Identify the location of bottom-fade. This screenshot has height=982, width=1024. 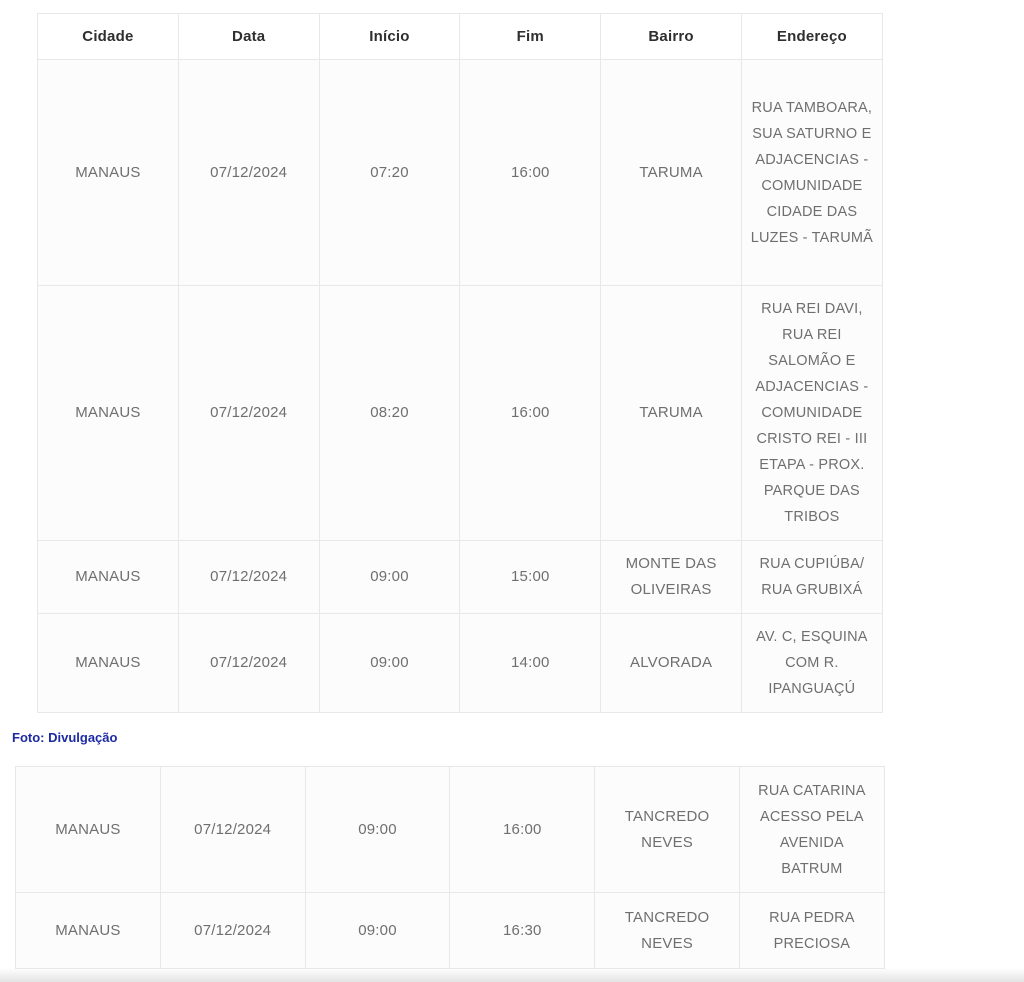
(512, 975).